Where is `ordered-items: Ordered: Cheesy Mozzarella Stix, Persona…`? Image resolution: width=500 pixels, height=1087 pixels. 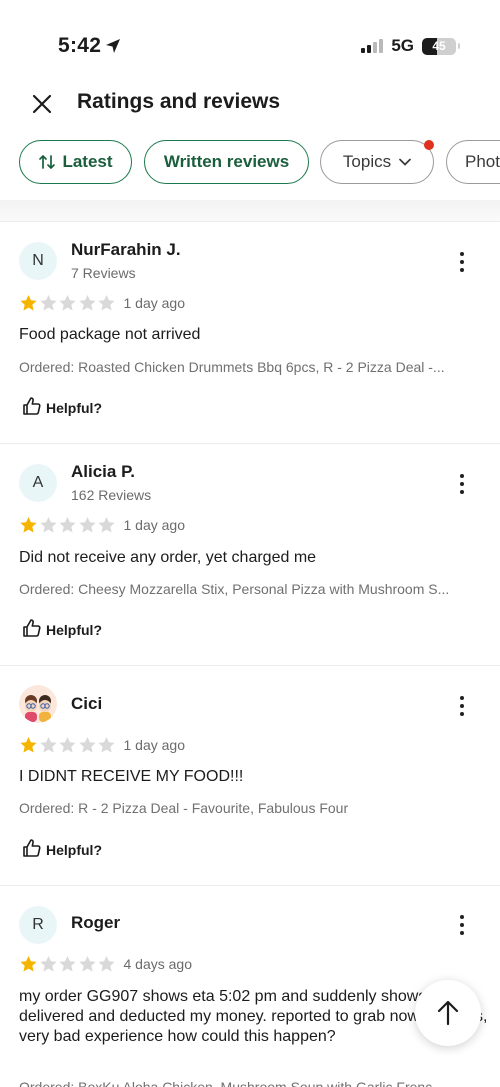
ordered-items: Ordered: Cheesy Mozzarella Stix, Persona… is located at coordinates (234, 589).